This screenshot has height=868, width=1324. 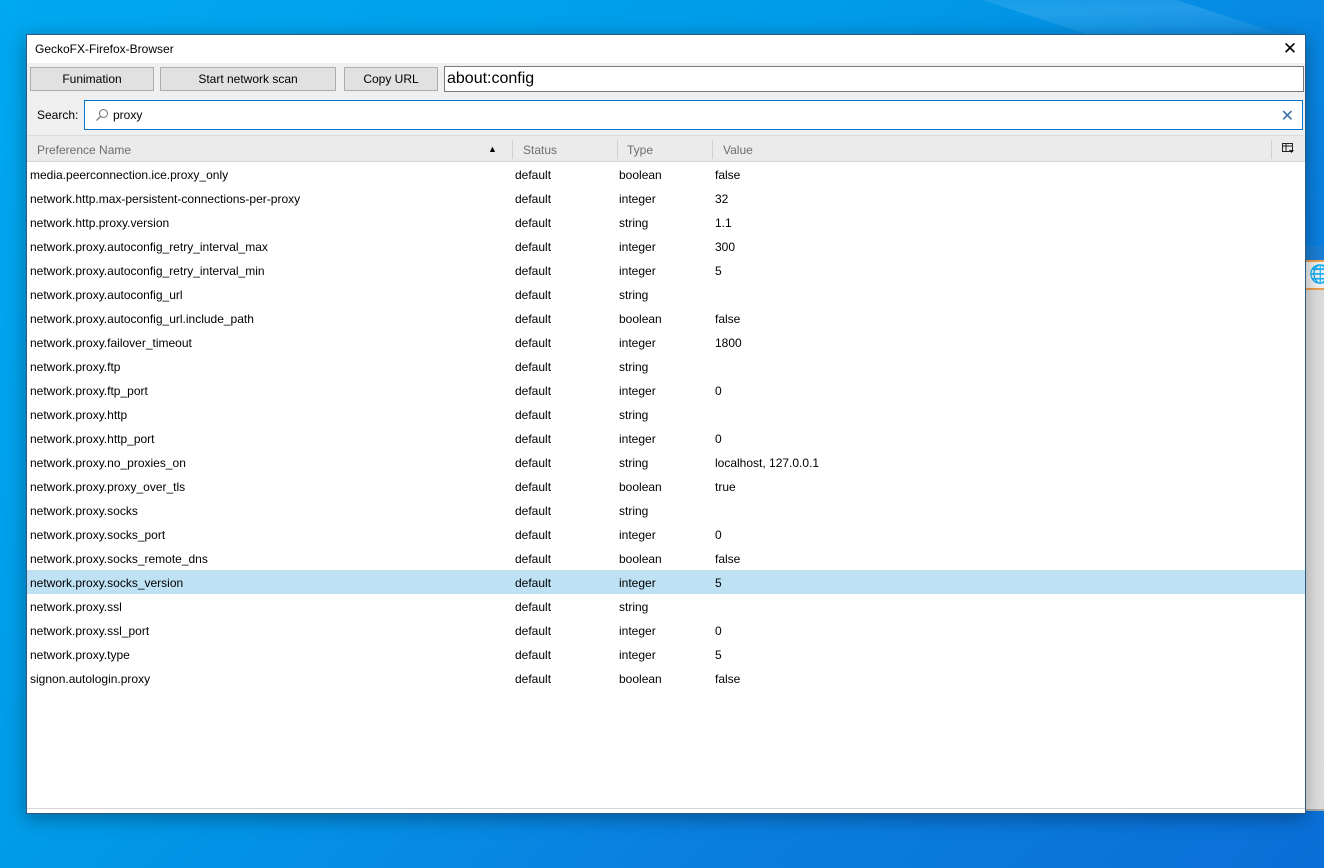 What do you see at coordinates (738, 150) in the screenshot?
I see `column-header-value: Value` at bounding box center [738, 150].